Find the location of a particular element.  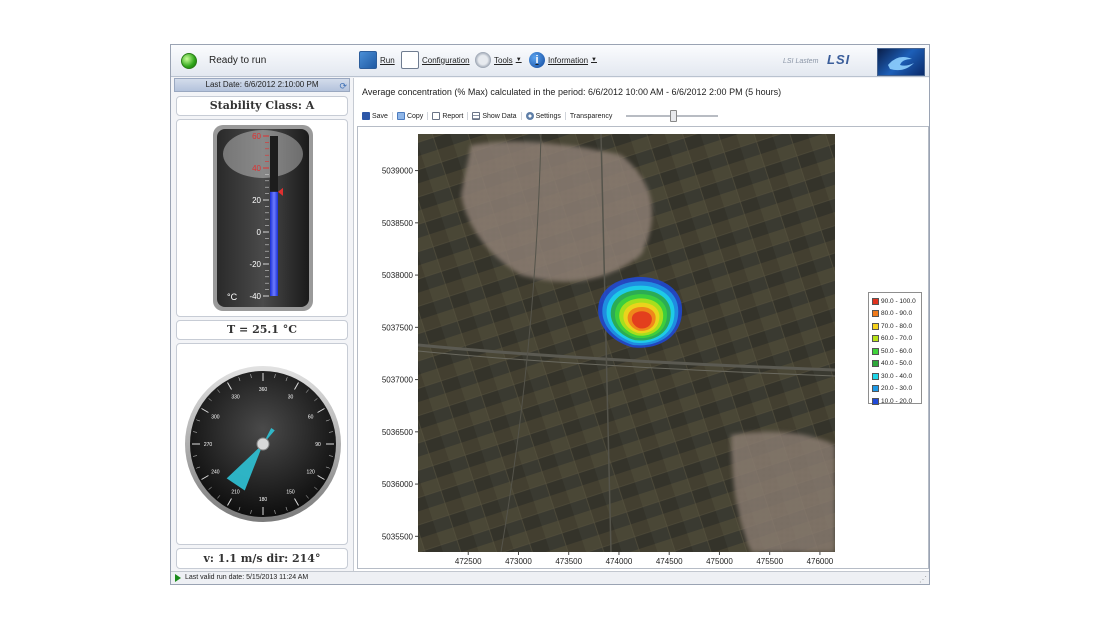

run-button: Run is located at coordinates (377, 60).